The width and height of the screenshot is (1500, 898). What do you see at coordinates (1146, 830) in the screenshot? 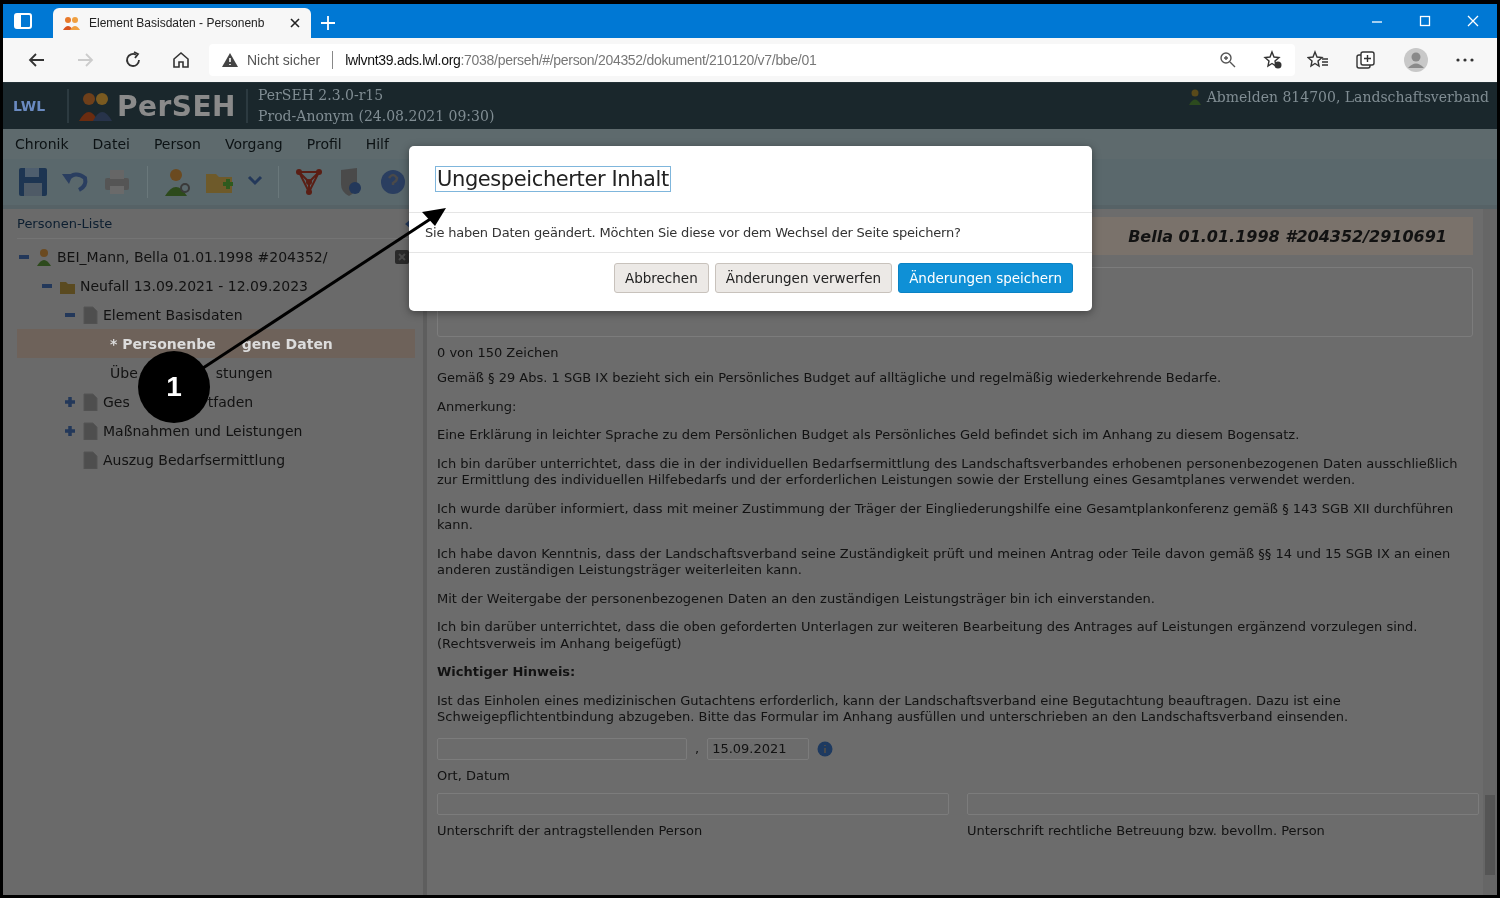
I see `field-label: Unterschrift rechtliche Betreuung bzw. bevollm. Person` at bounding box center [1146, 830].